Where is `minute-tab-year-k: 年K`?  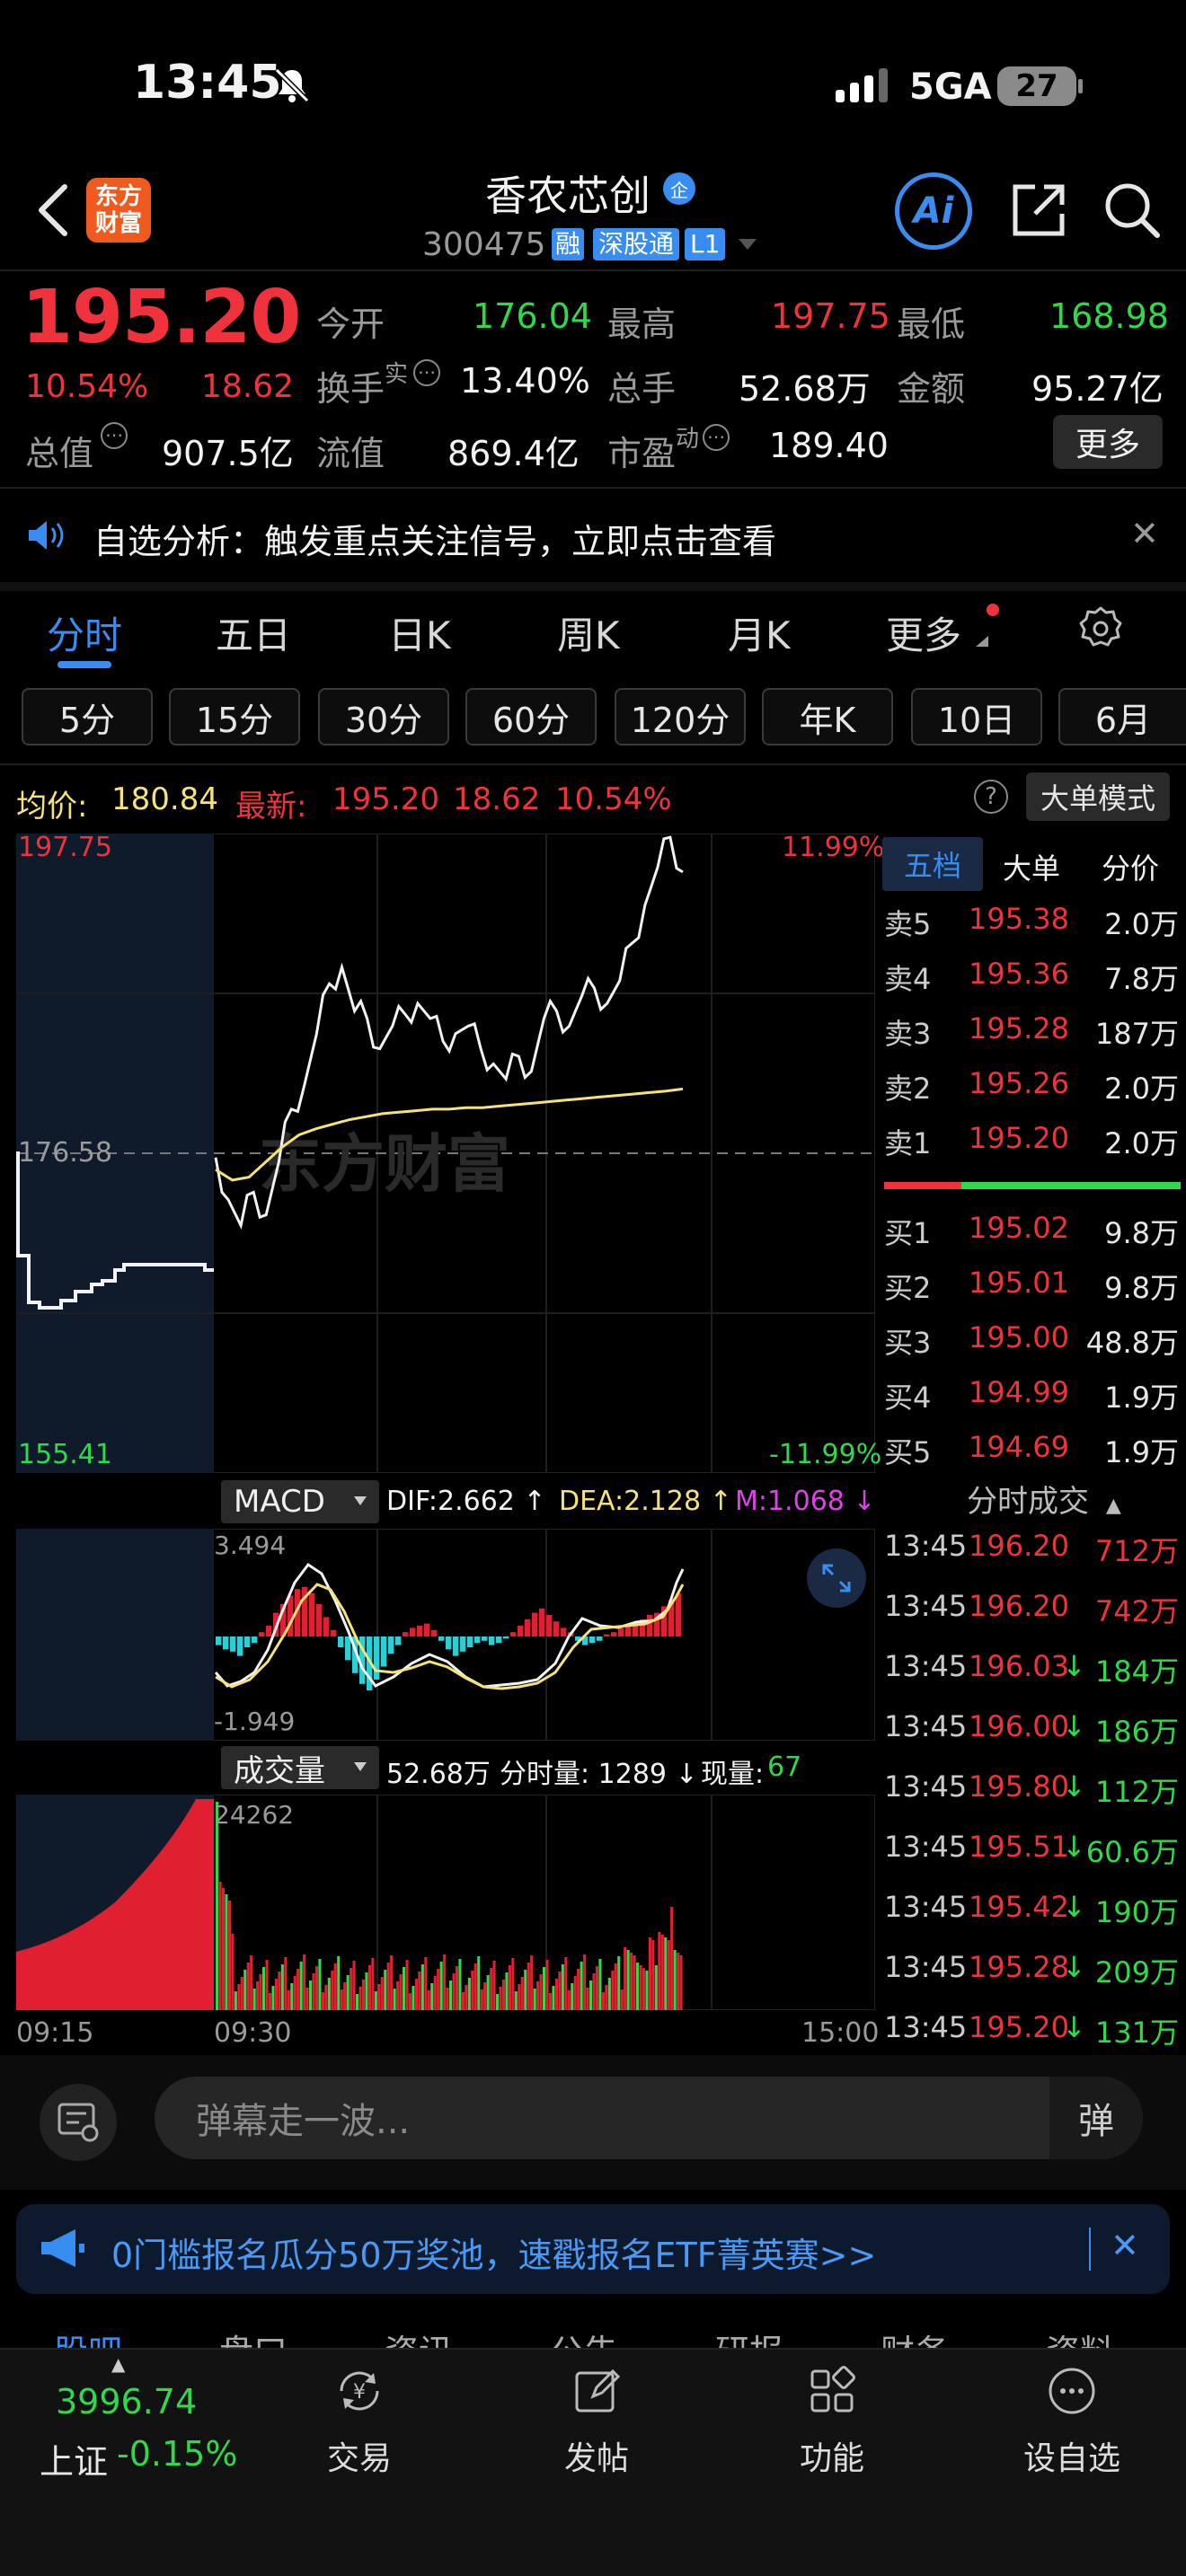
minute-tab-year-k: 年K is located at coordinates (827, 716).